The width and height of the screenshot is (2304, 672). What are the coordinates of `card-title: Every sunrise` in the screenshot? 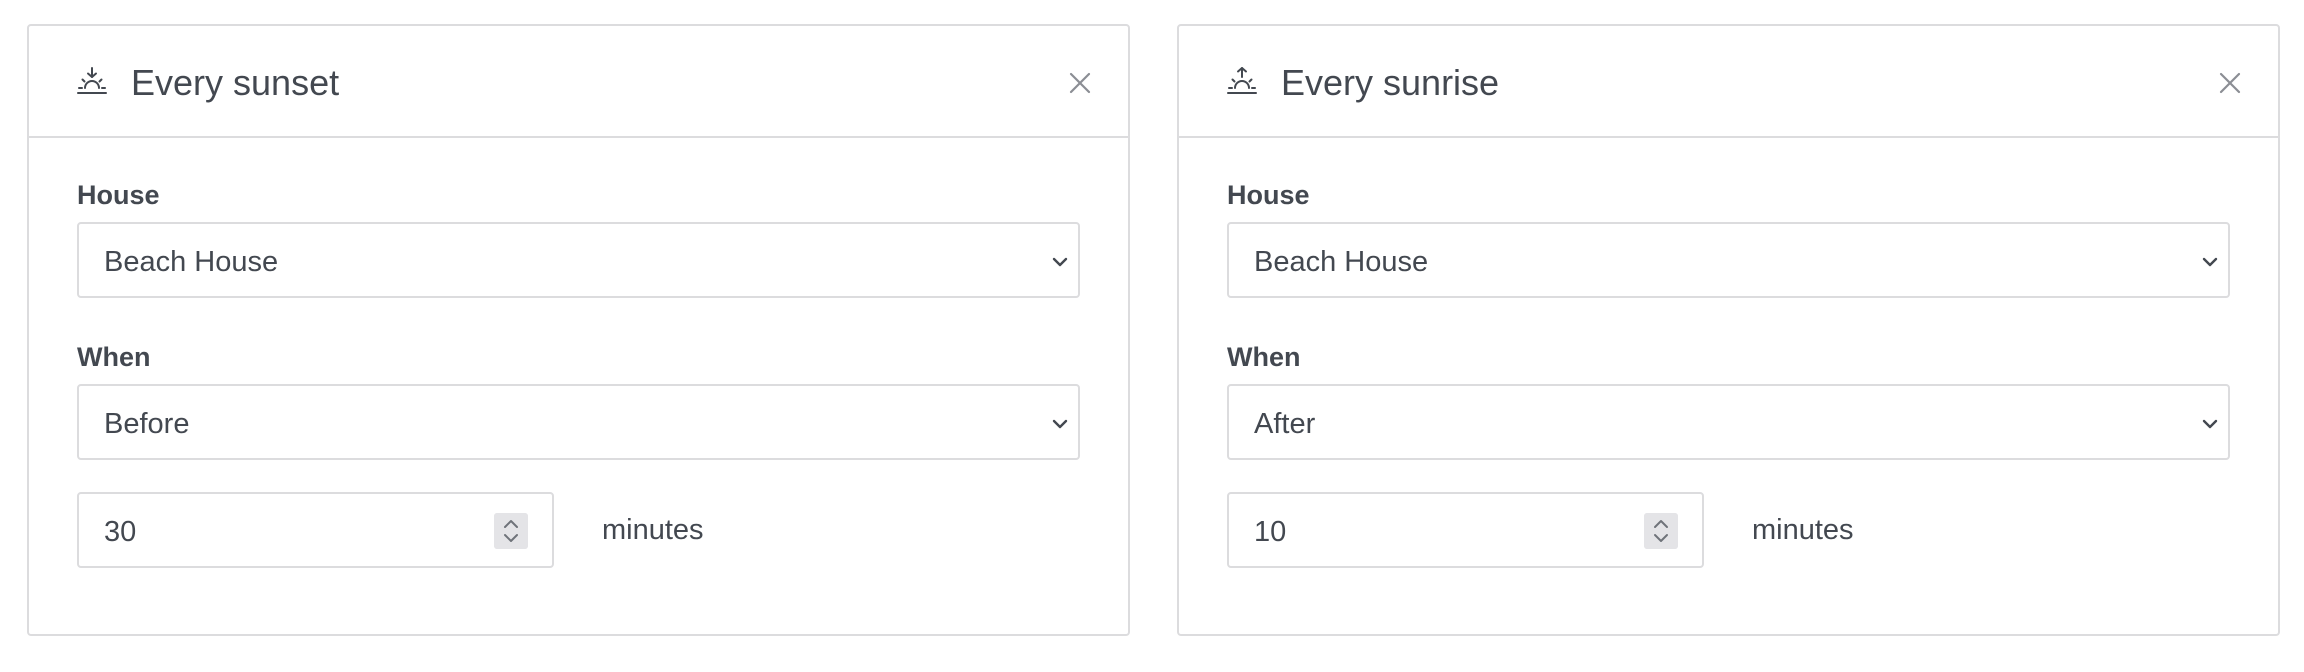 It's located at (1390, 82).